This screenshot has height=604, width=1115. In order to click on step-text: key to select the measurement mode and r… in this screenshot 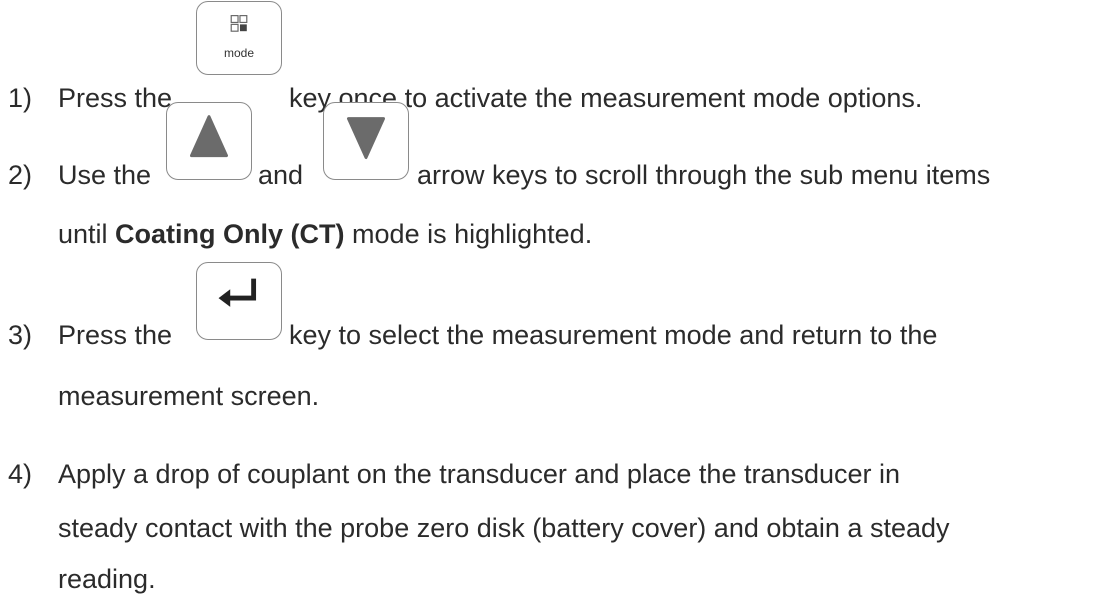, I will do `click(613, 335)`.